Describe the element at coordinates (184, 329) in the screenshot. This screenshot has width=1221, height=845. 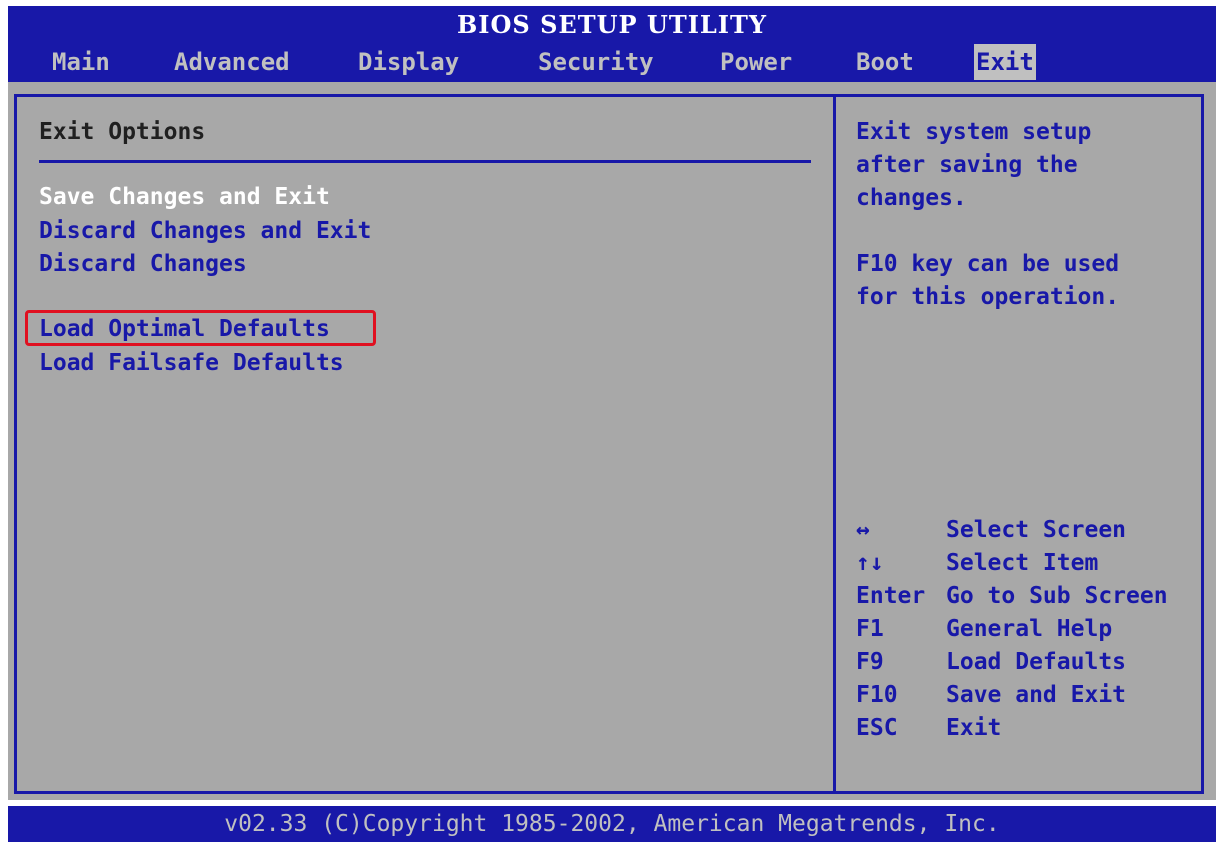
I see `option-load-optimal-defaults: Load Optimal Defaults` at that location.